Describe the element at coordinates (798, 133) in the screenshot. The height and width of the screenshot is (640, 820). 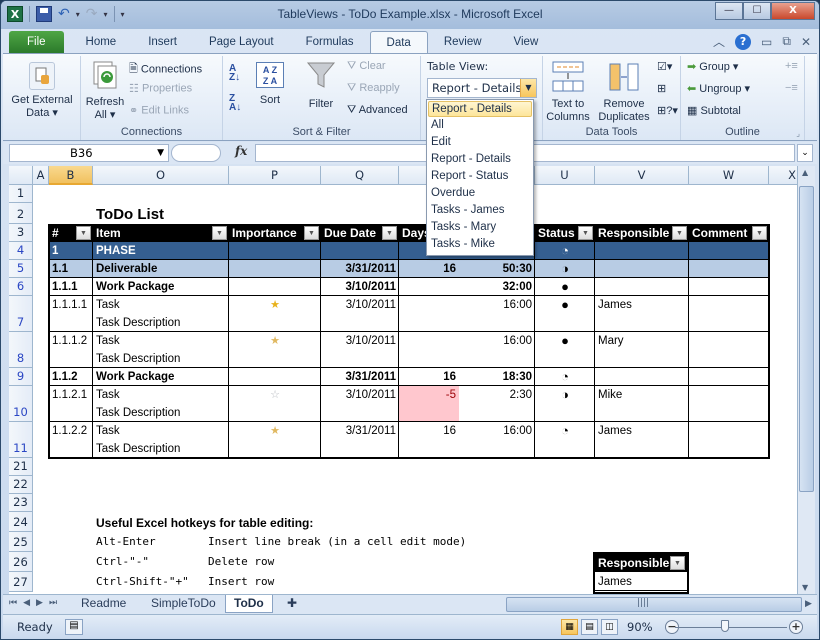
I see `dialog-launcher-icon: ⌟` at that location.